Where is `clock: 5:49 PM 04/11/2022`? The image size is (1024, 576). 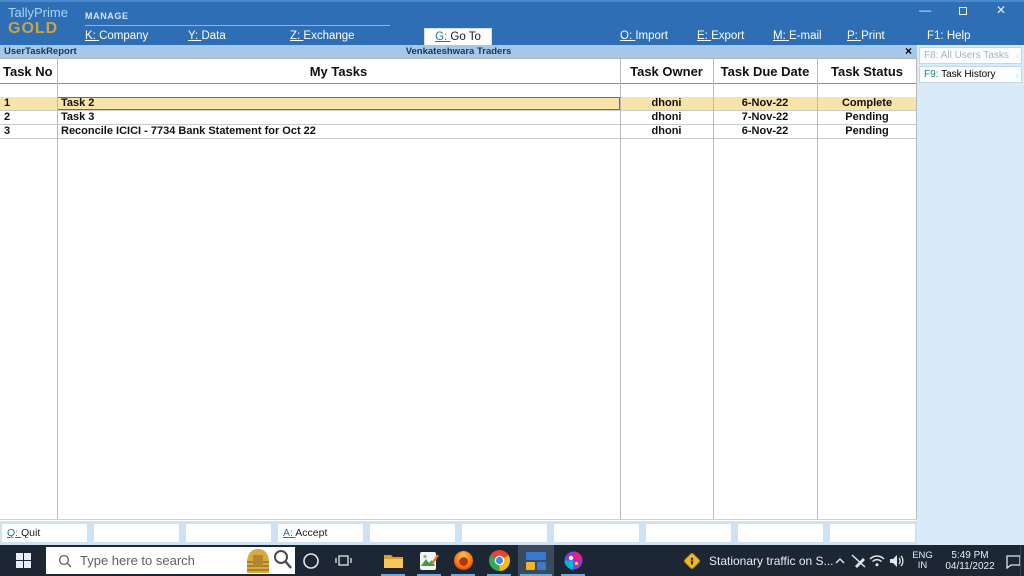 clock: 5:49 PM 04/11/2022 is located at coordinates (970, 560).